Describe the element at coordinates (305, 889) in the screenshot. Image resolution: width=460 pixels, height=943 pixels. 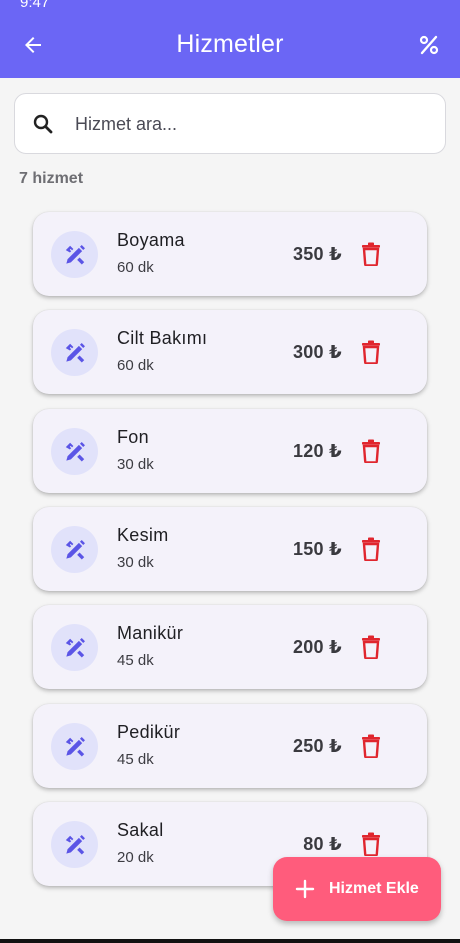
I see `plus-icon` at that location.